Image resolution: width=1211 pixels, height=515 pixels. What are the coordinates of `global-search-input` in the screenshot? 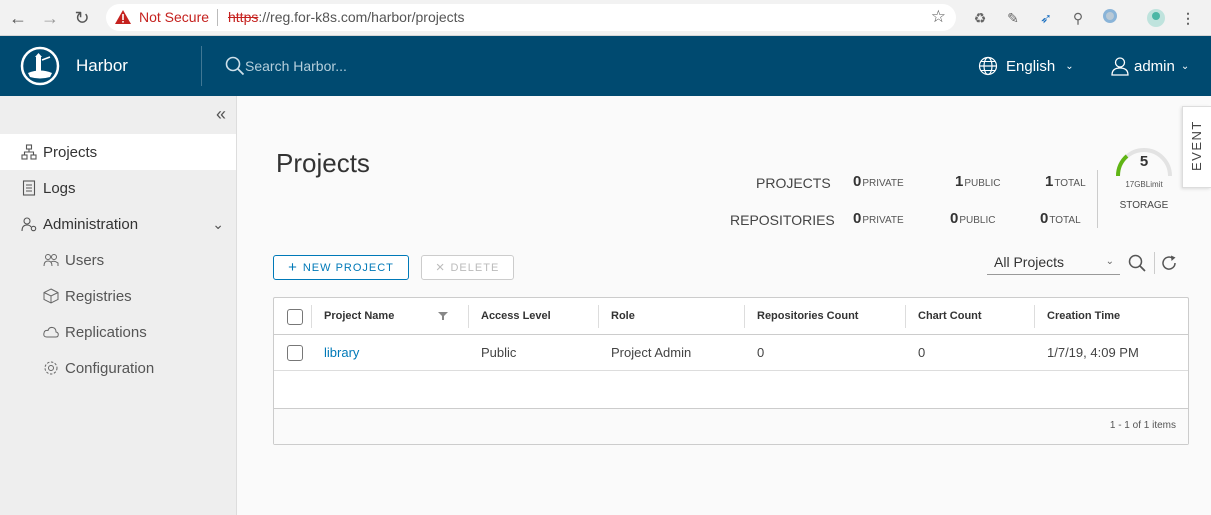 It's located at (395, 66).